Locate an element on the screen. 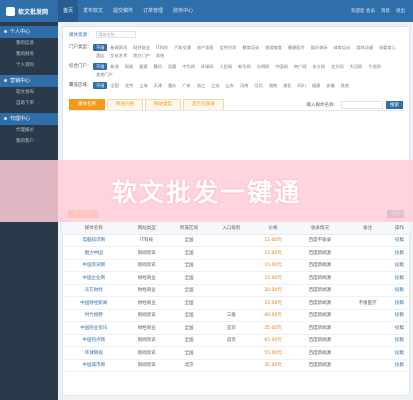  filter-chip: 教育培训 is located at coordinates (250, 47).